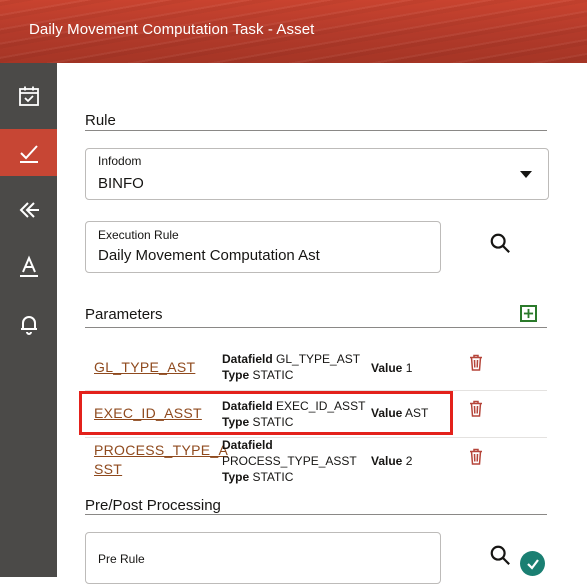 The height and width of the screenshot is (584, 587). What do you see at coordinates (266, 413) in the screenshot?
I see `highlight-box` at bounding box center [266, 413].